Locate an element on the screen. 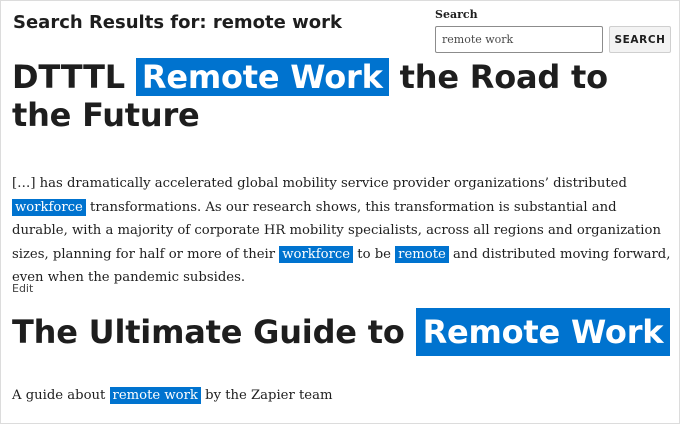 The image size is (680, 424). excerpt-text: A guide about is located at coordinates (59, 395).